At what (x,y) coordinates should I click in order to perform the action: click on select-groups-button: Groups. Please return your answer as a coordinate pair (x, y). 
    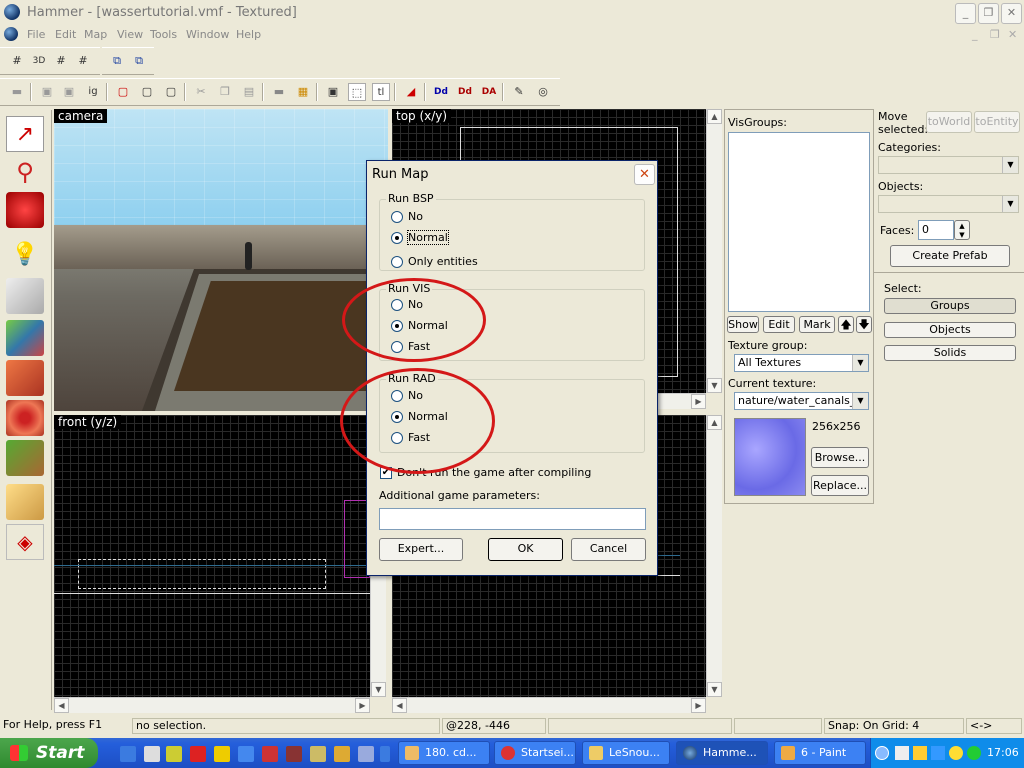
    Looking at the image, I should click on (950, 306).